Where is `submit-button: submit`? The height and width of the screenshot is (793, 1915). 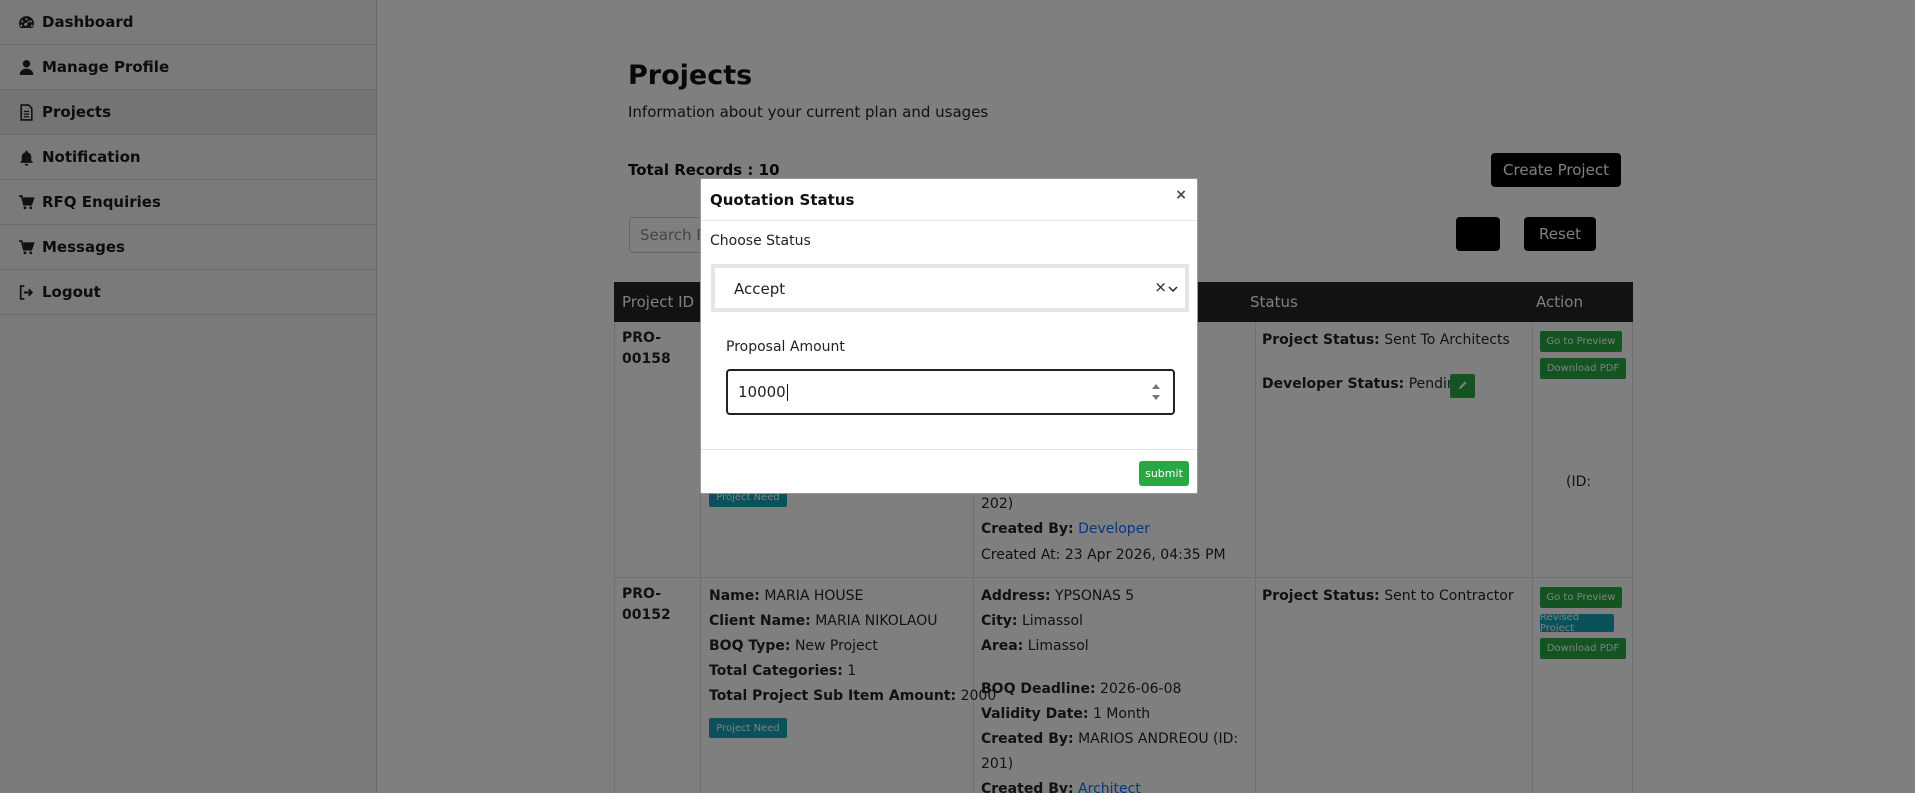 submit-button: submit is located at coordinates (1164, 473).